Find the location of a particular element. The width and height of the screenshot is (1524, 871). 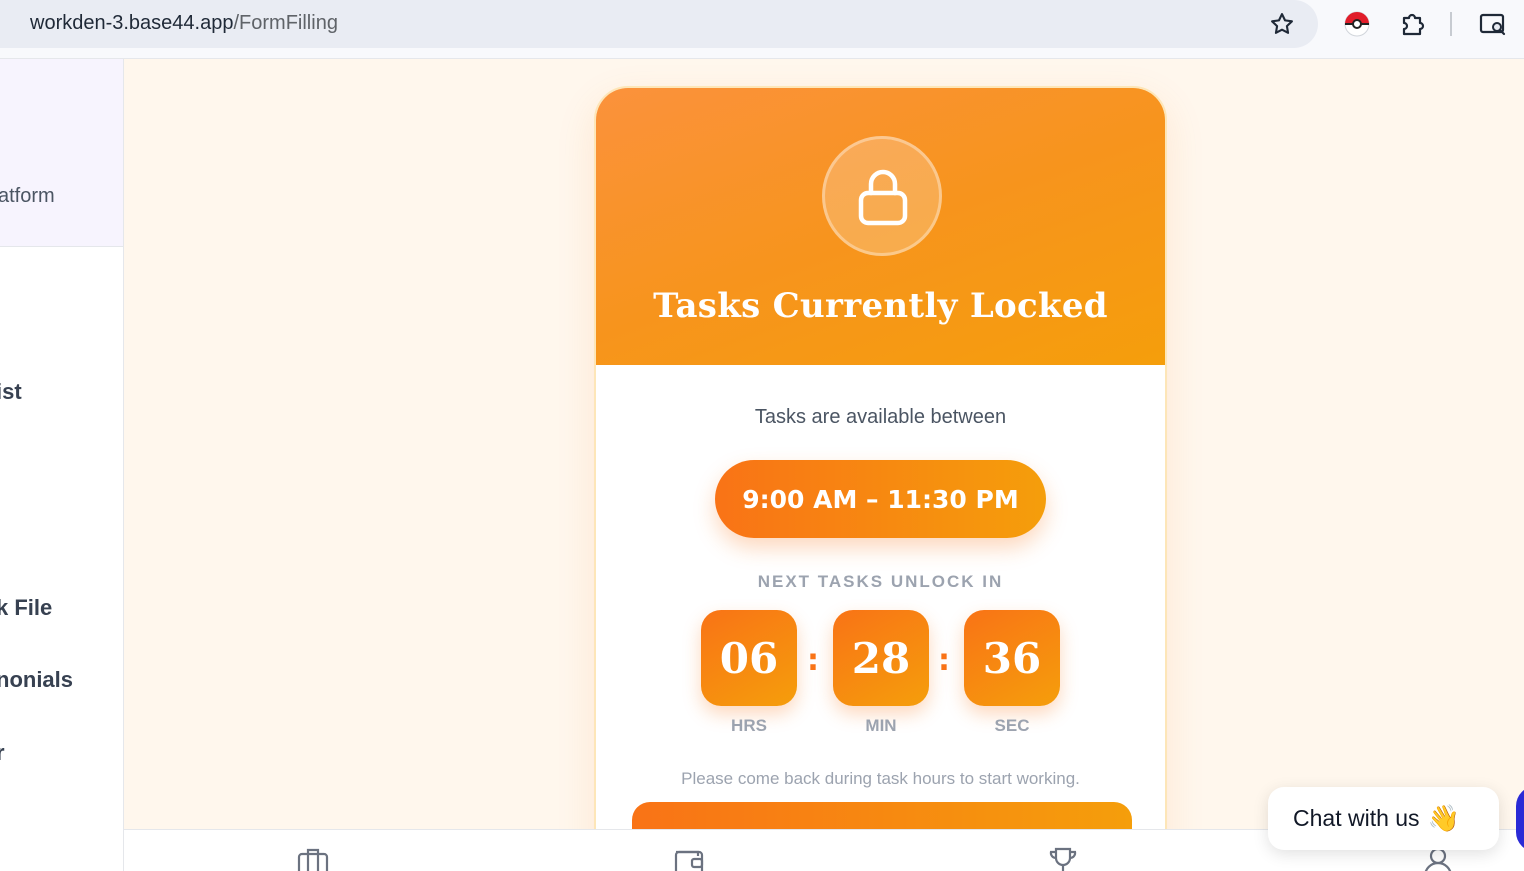

url-text: workden-3.base44.app/FormFilling is located at coordinates (184, 23).